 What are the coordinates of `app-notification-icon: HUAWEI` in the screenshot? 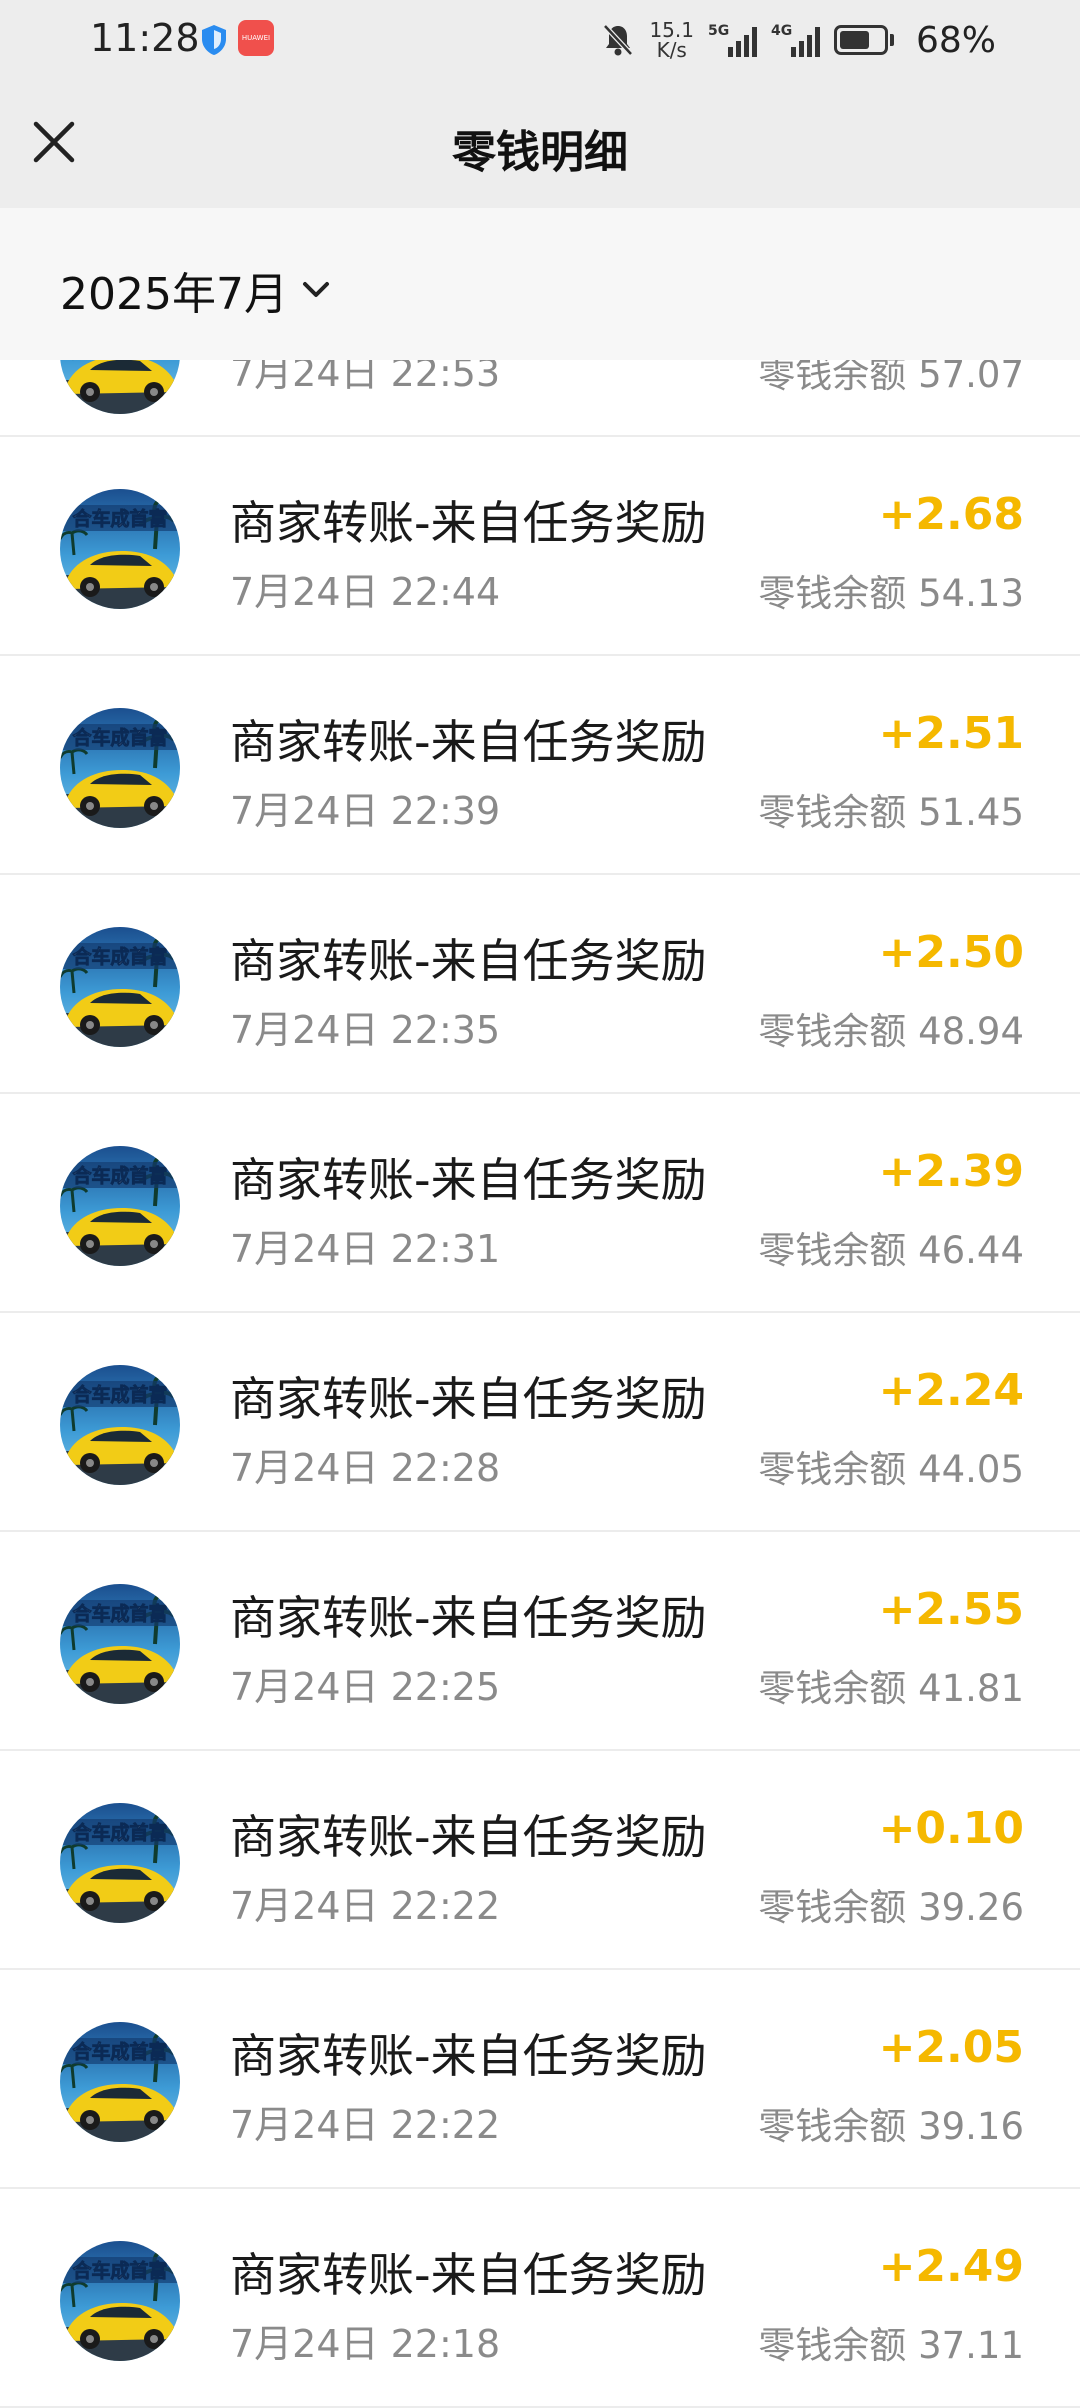 It's located at (256, 38).